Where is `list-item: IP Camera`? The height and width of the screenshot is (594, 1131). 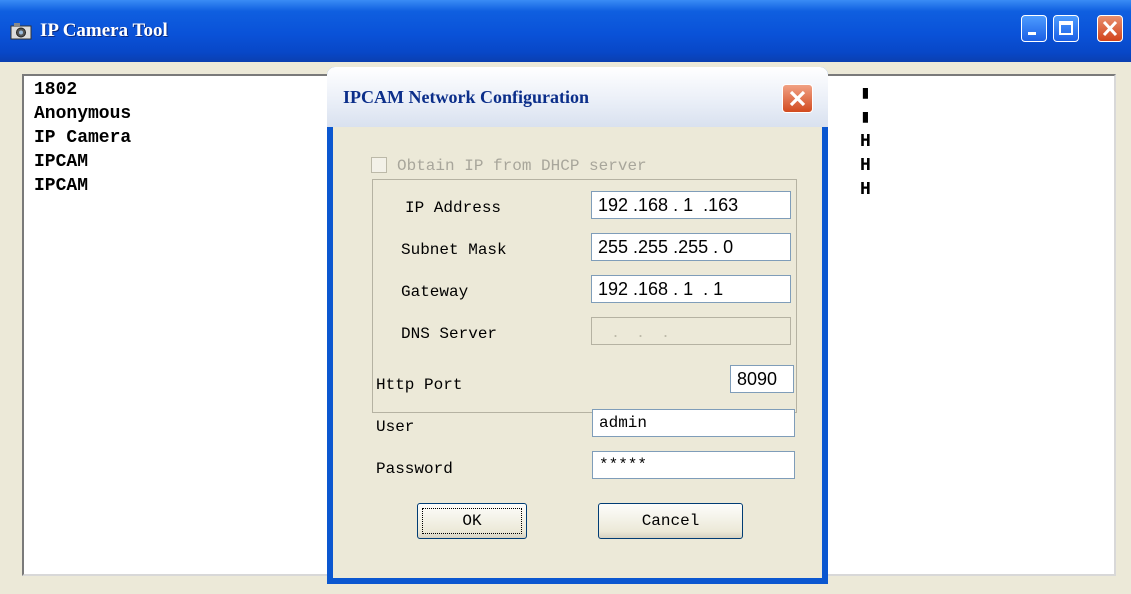
list-item: IP Camera is located at coordinates (82, 138).